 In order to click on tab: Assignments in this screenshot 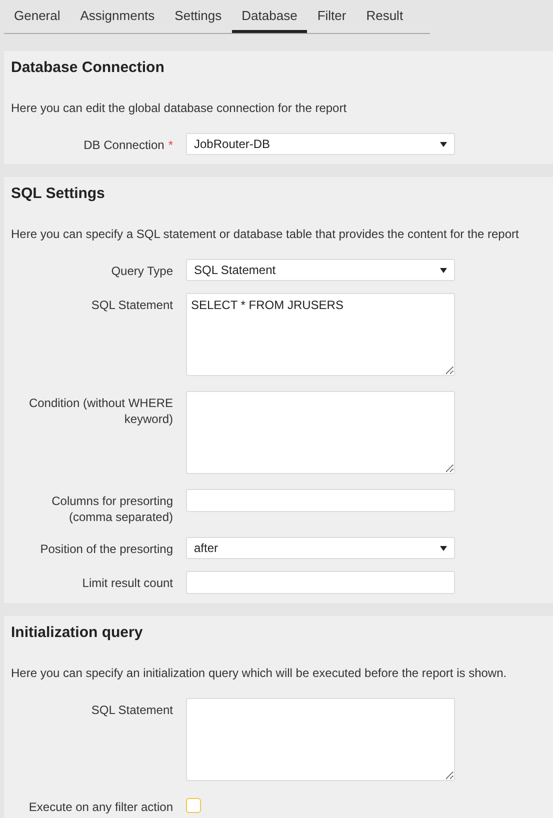, I will do `click(117, 16)`.